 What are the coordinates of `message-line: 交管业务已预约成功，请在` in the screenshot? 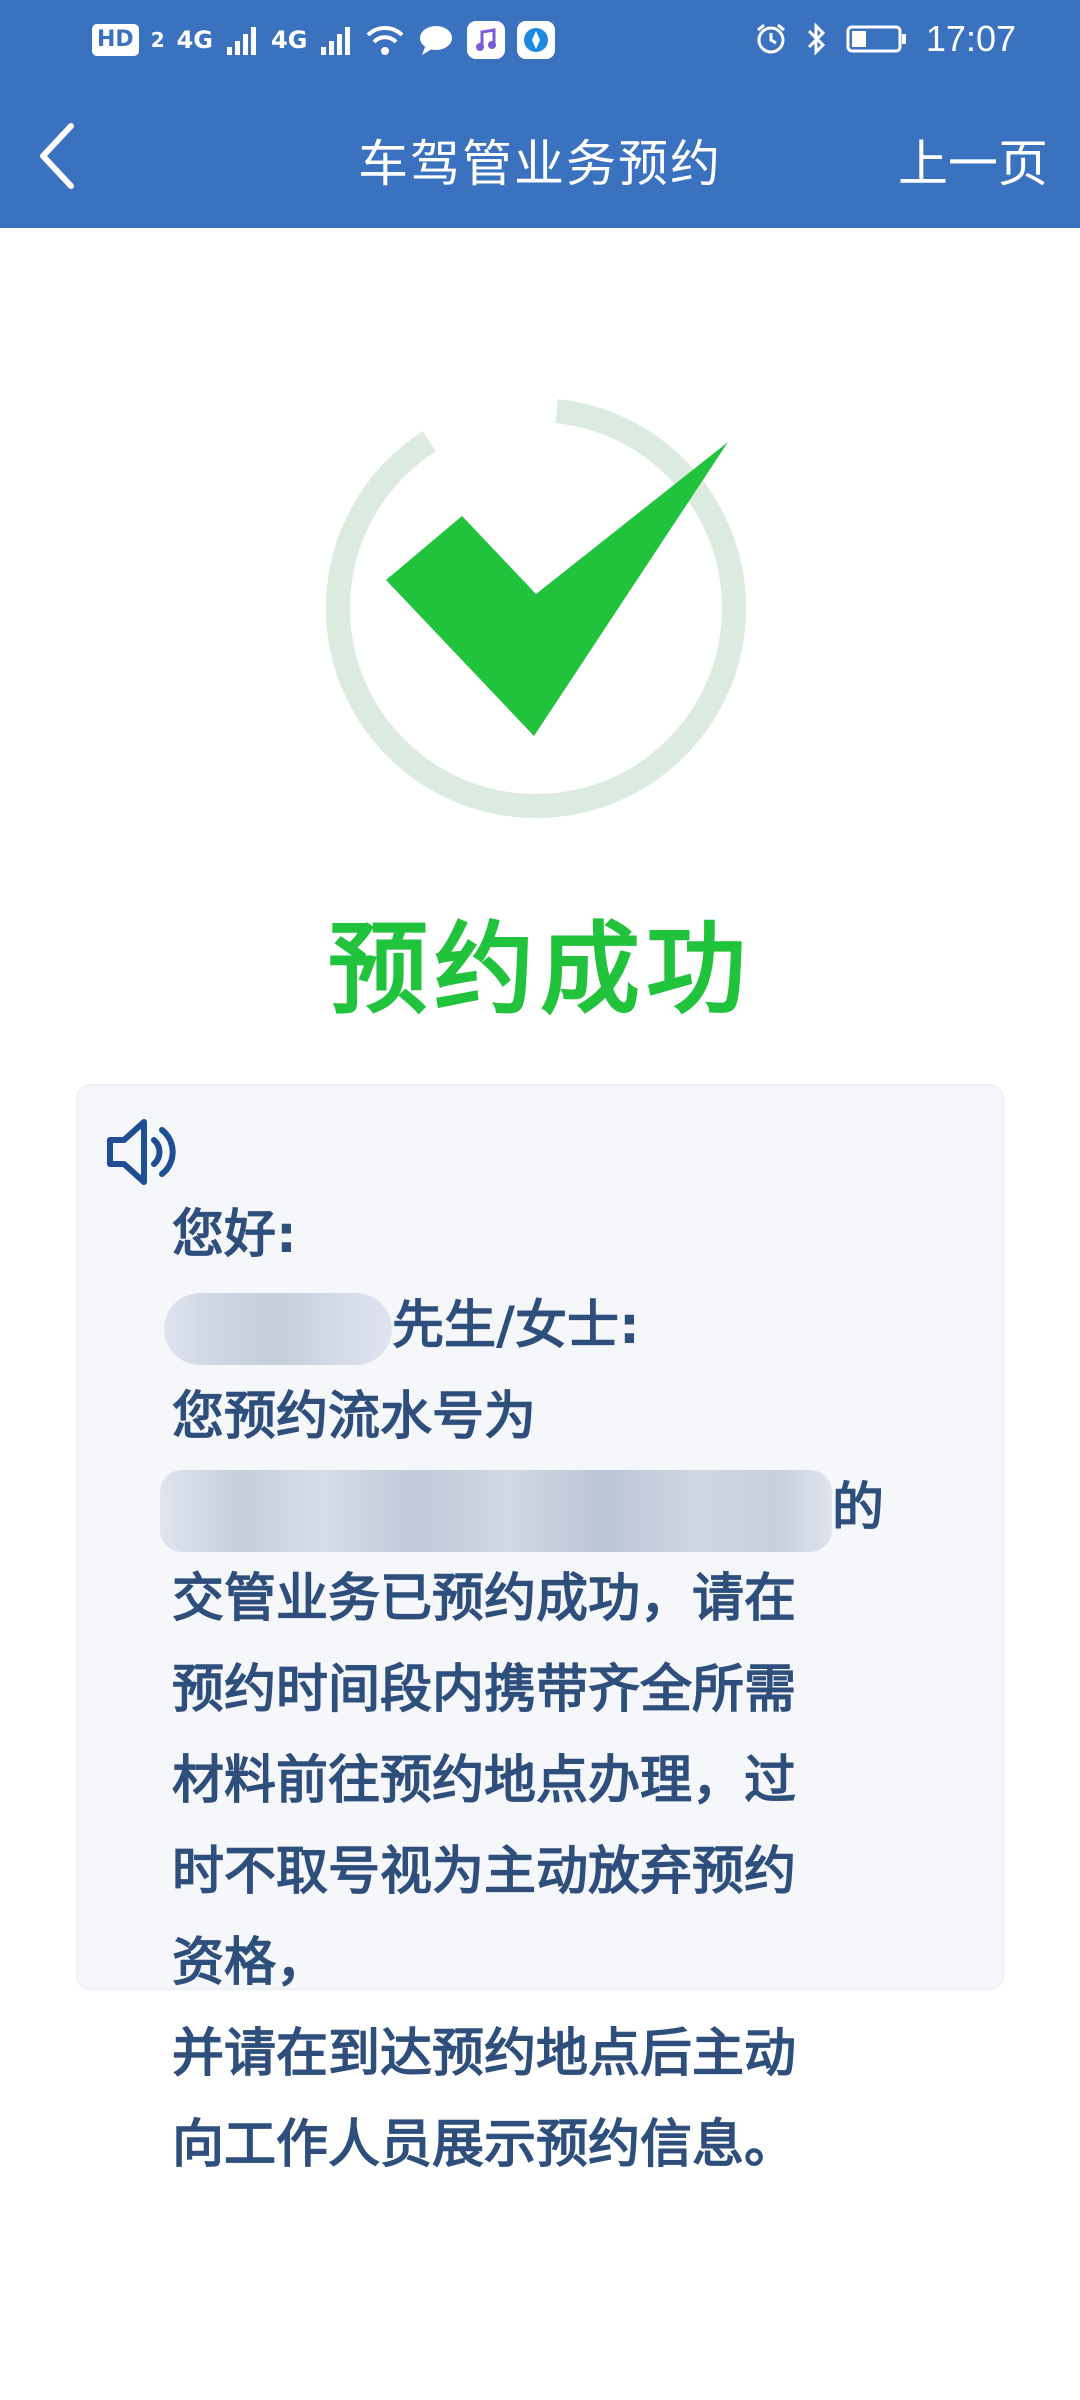 It's located at (484, 1599).